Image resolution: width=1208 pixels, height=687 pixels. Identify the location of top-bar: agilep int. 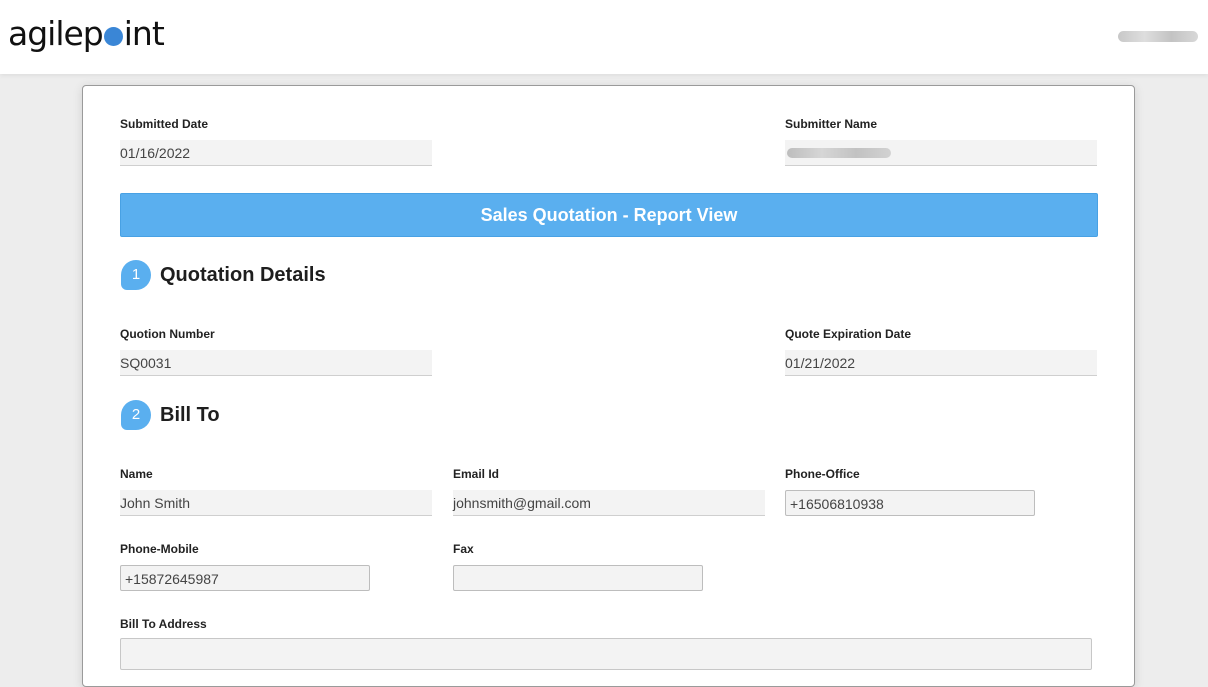
(604, 37).